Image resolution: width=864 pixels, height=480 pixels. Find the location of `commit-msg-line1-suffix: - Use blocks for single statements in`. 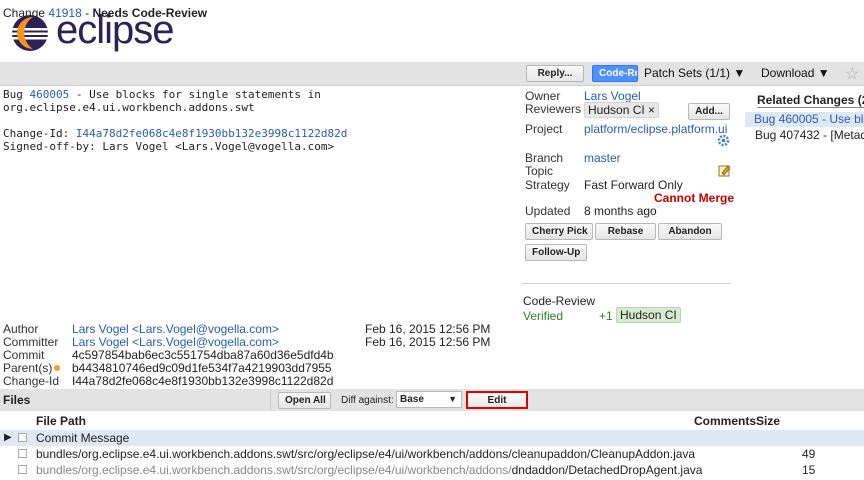

commit-msg-line1-suffix: - Use blocks for single statements in is located at coordinates (195, 94).